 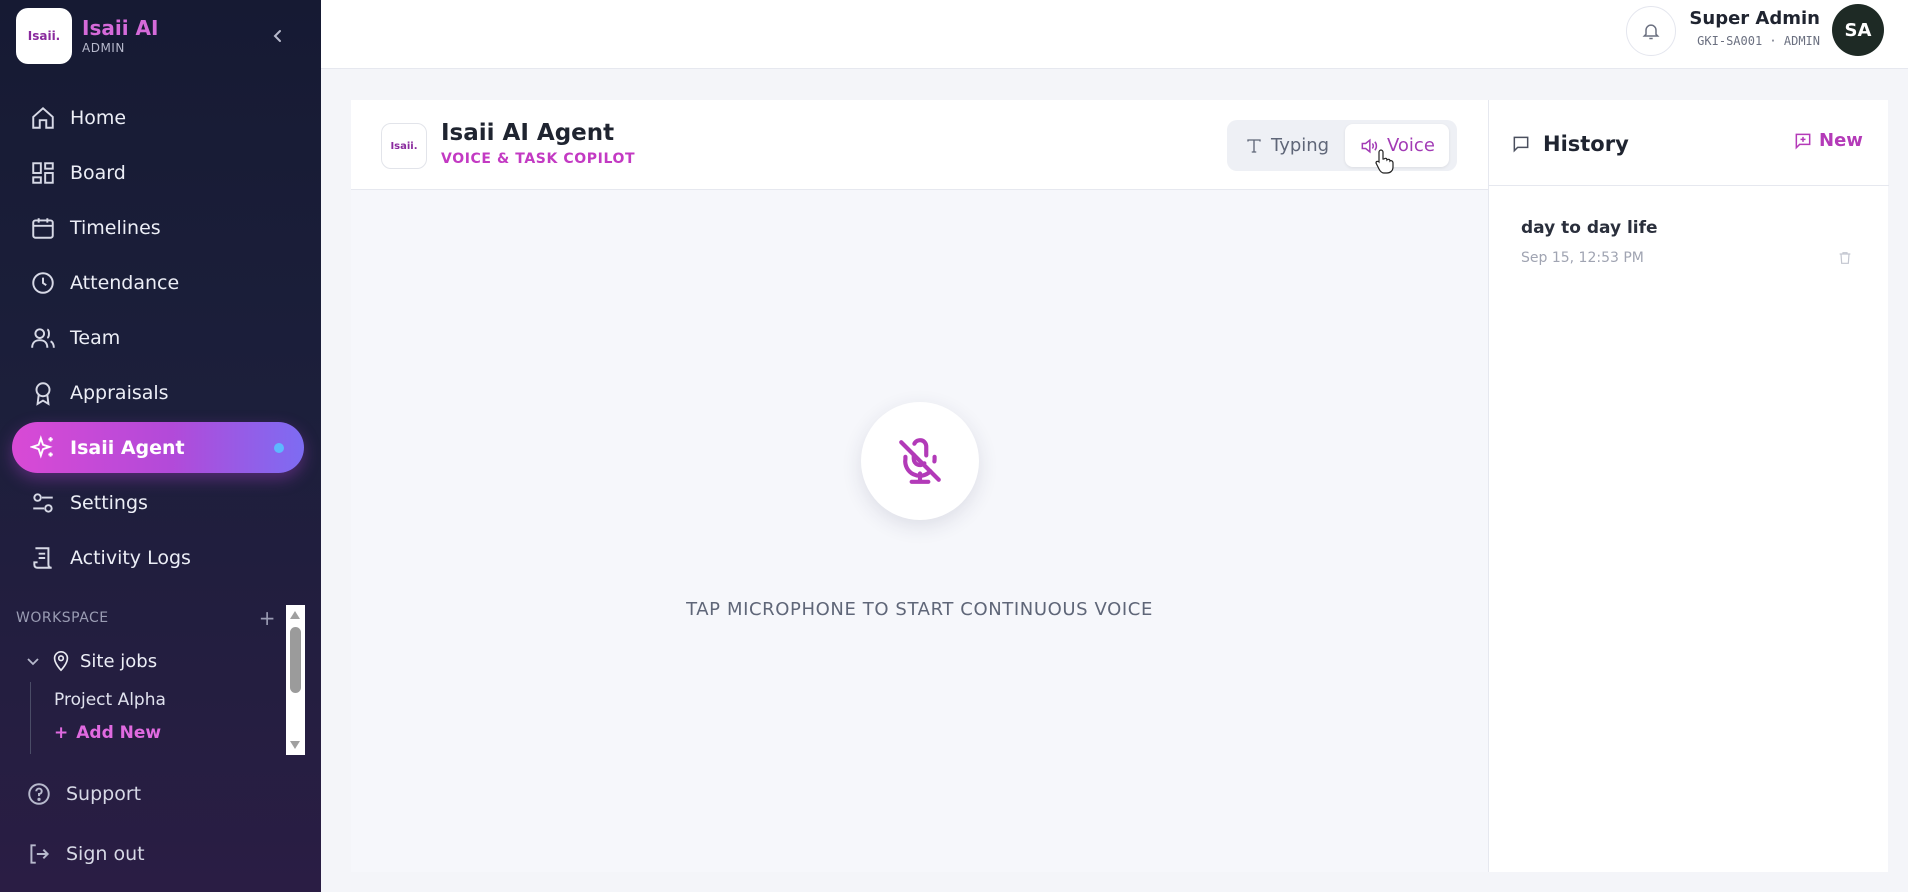 I want to click on board-icon, so click(x=43, y=172).